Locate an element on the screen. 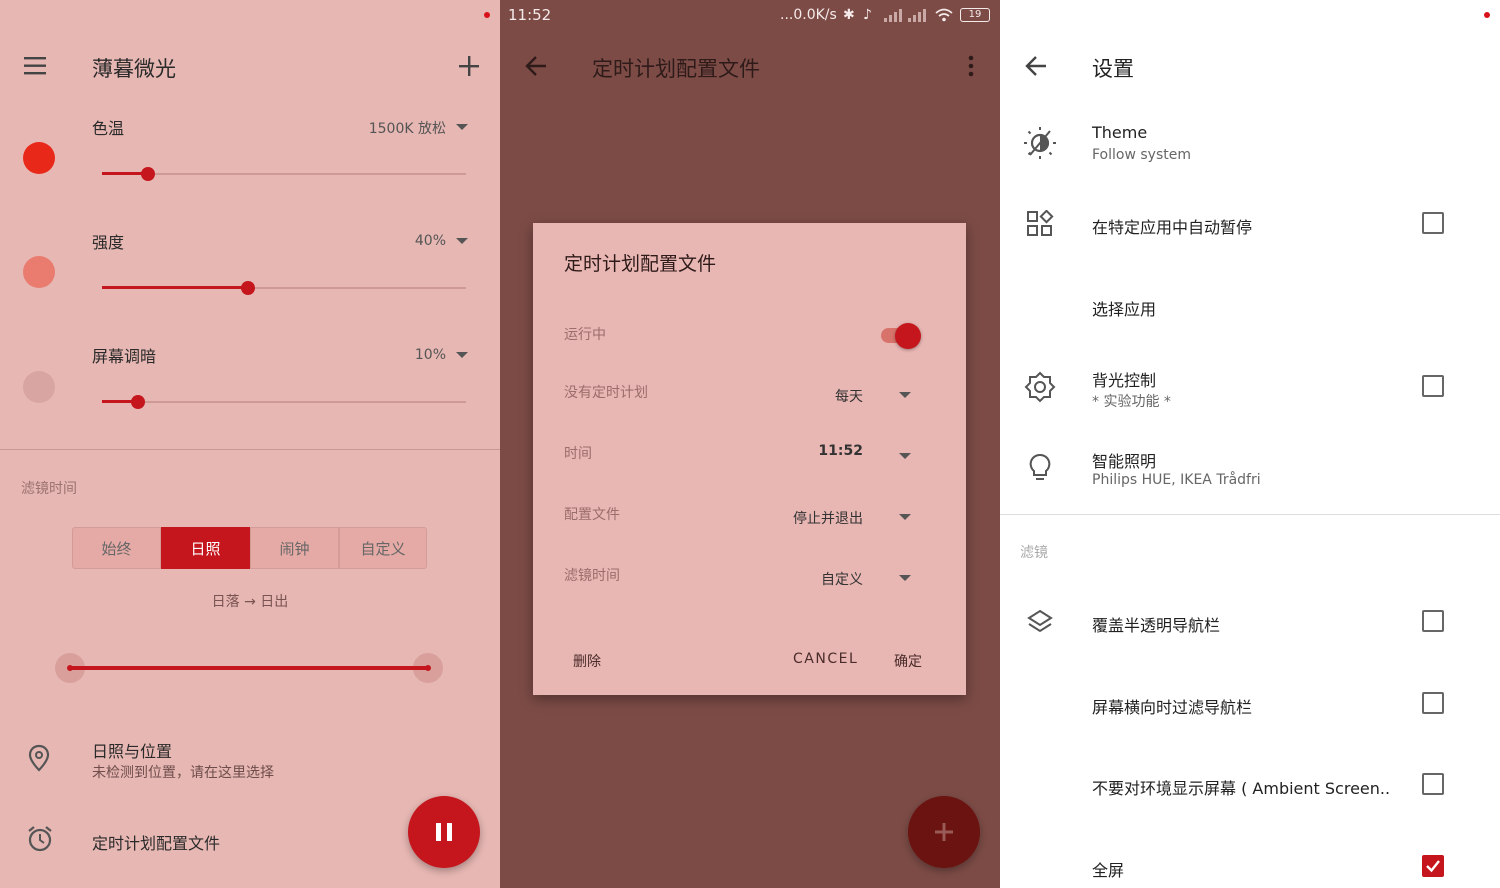  pause-icon is located at coordinates (444, 832).